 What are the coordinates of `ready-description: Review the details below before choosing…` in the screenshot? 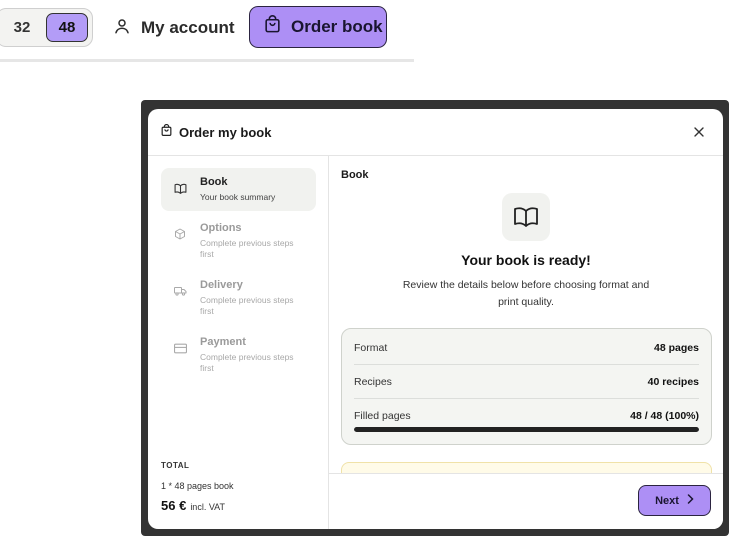 It's located at (526, 293).